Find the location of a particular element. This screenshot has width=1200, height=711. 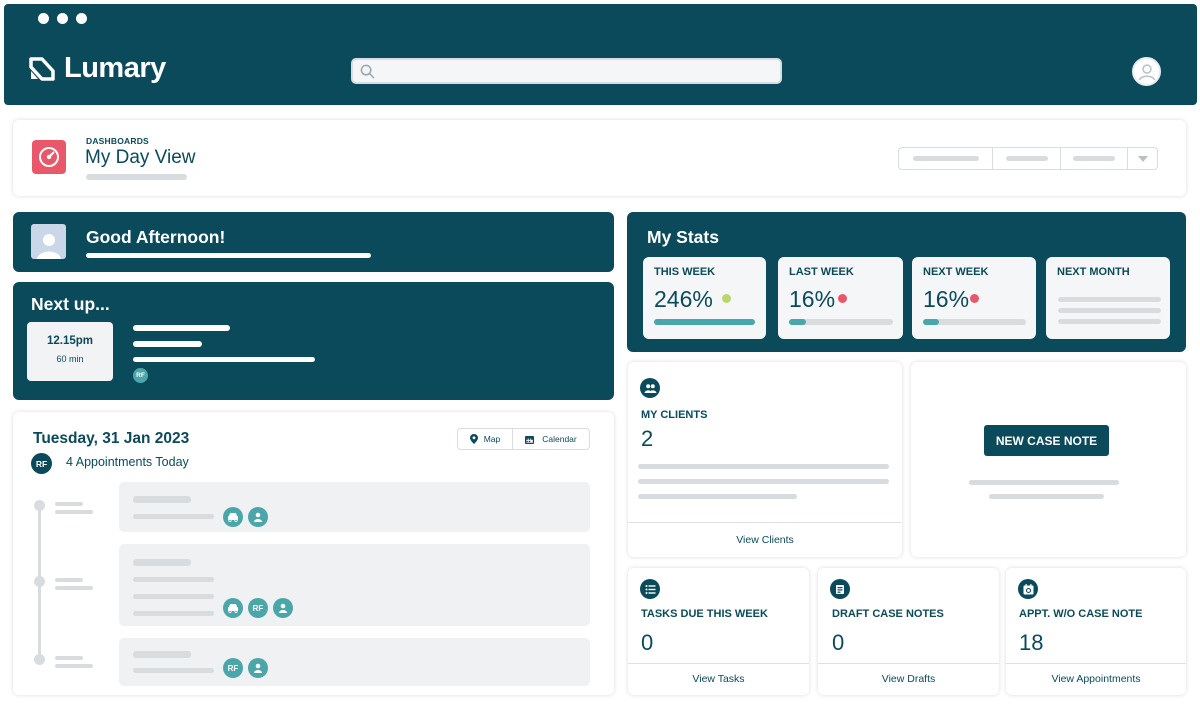

user-icon is located at coordinates (1146, 71).